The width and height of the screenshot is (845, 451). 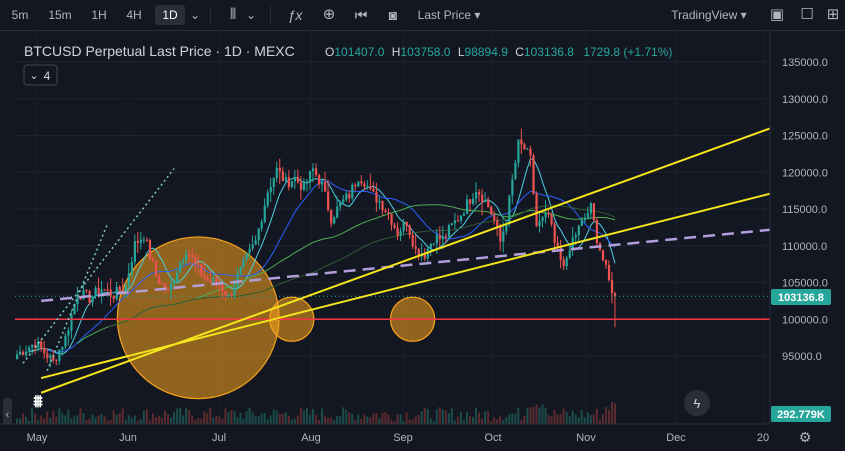 What do you see at coordinates (403, 438) in the screenshot?
I see `time-tick-label: Sep` at bounding box center [403, 438].